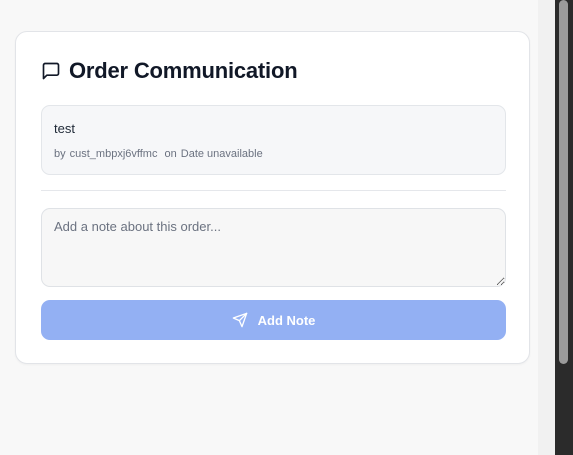 The width and height of the screenshot is (573, 455). Describe the element at coordinates (273, 190) in the screenshot. I see `divider` at that location.